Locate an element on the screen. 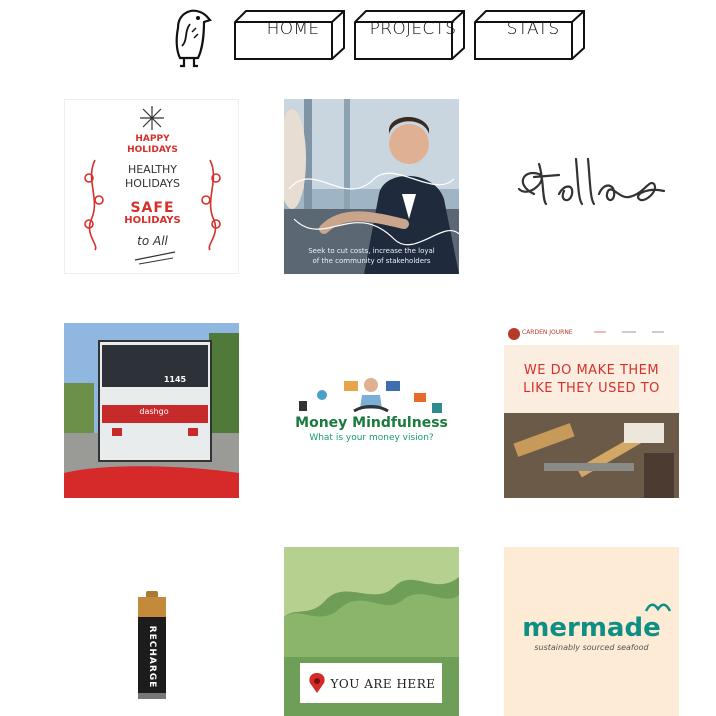 The height and width of the screenshot is (716, 716). money-subtitle: What is your money vision? is located at coordinates (371, 438).